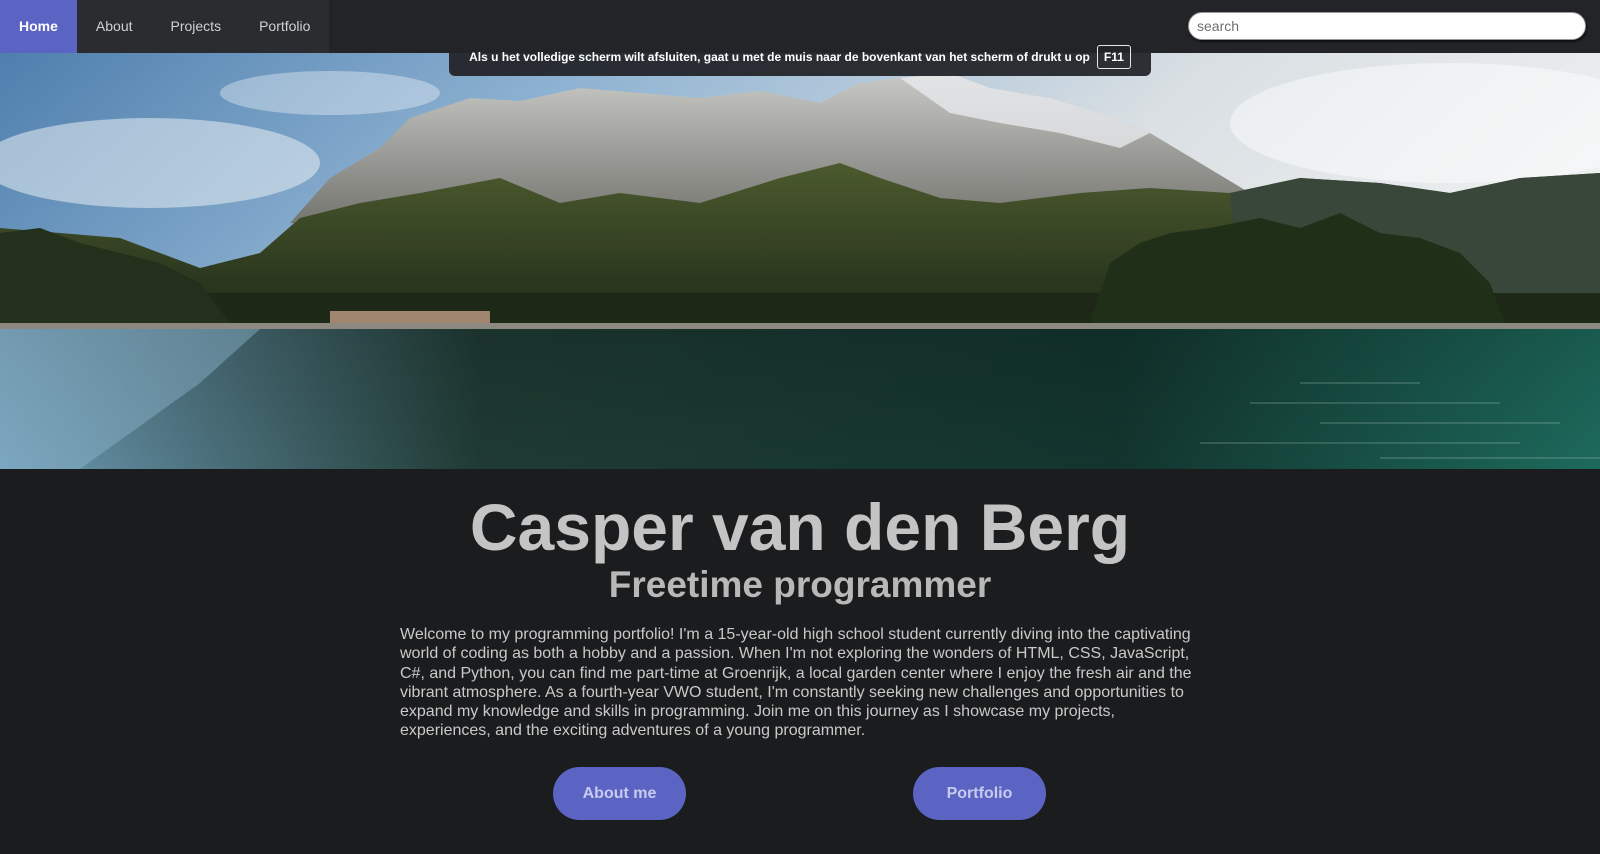  I want to click on f11-key-badge: F11, so click(1113, 57).